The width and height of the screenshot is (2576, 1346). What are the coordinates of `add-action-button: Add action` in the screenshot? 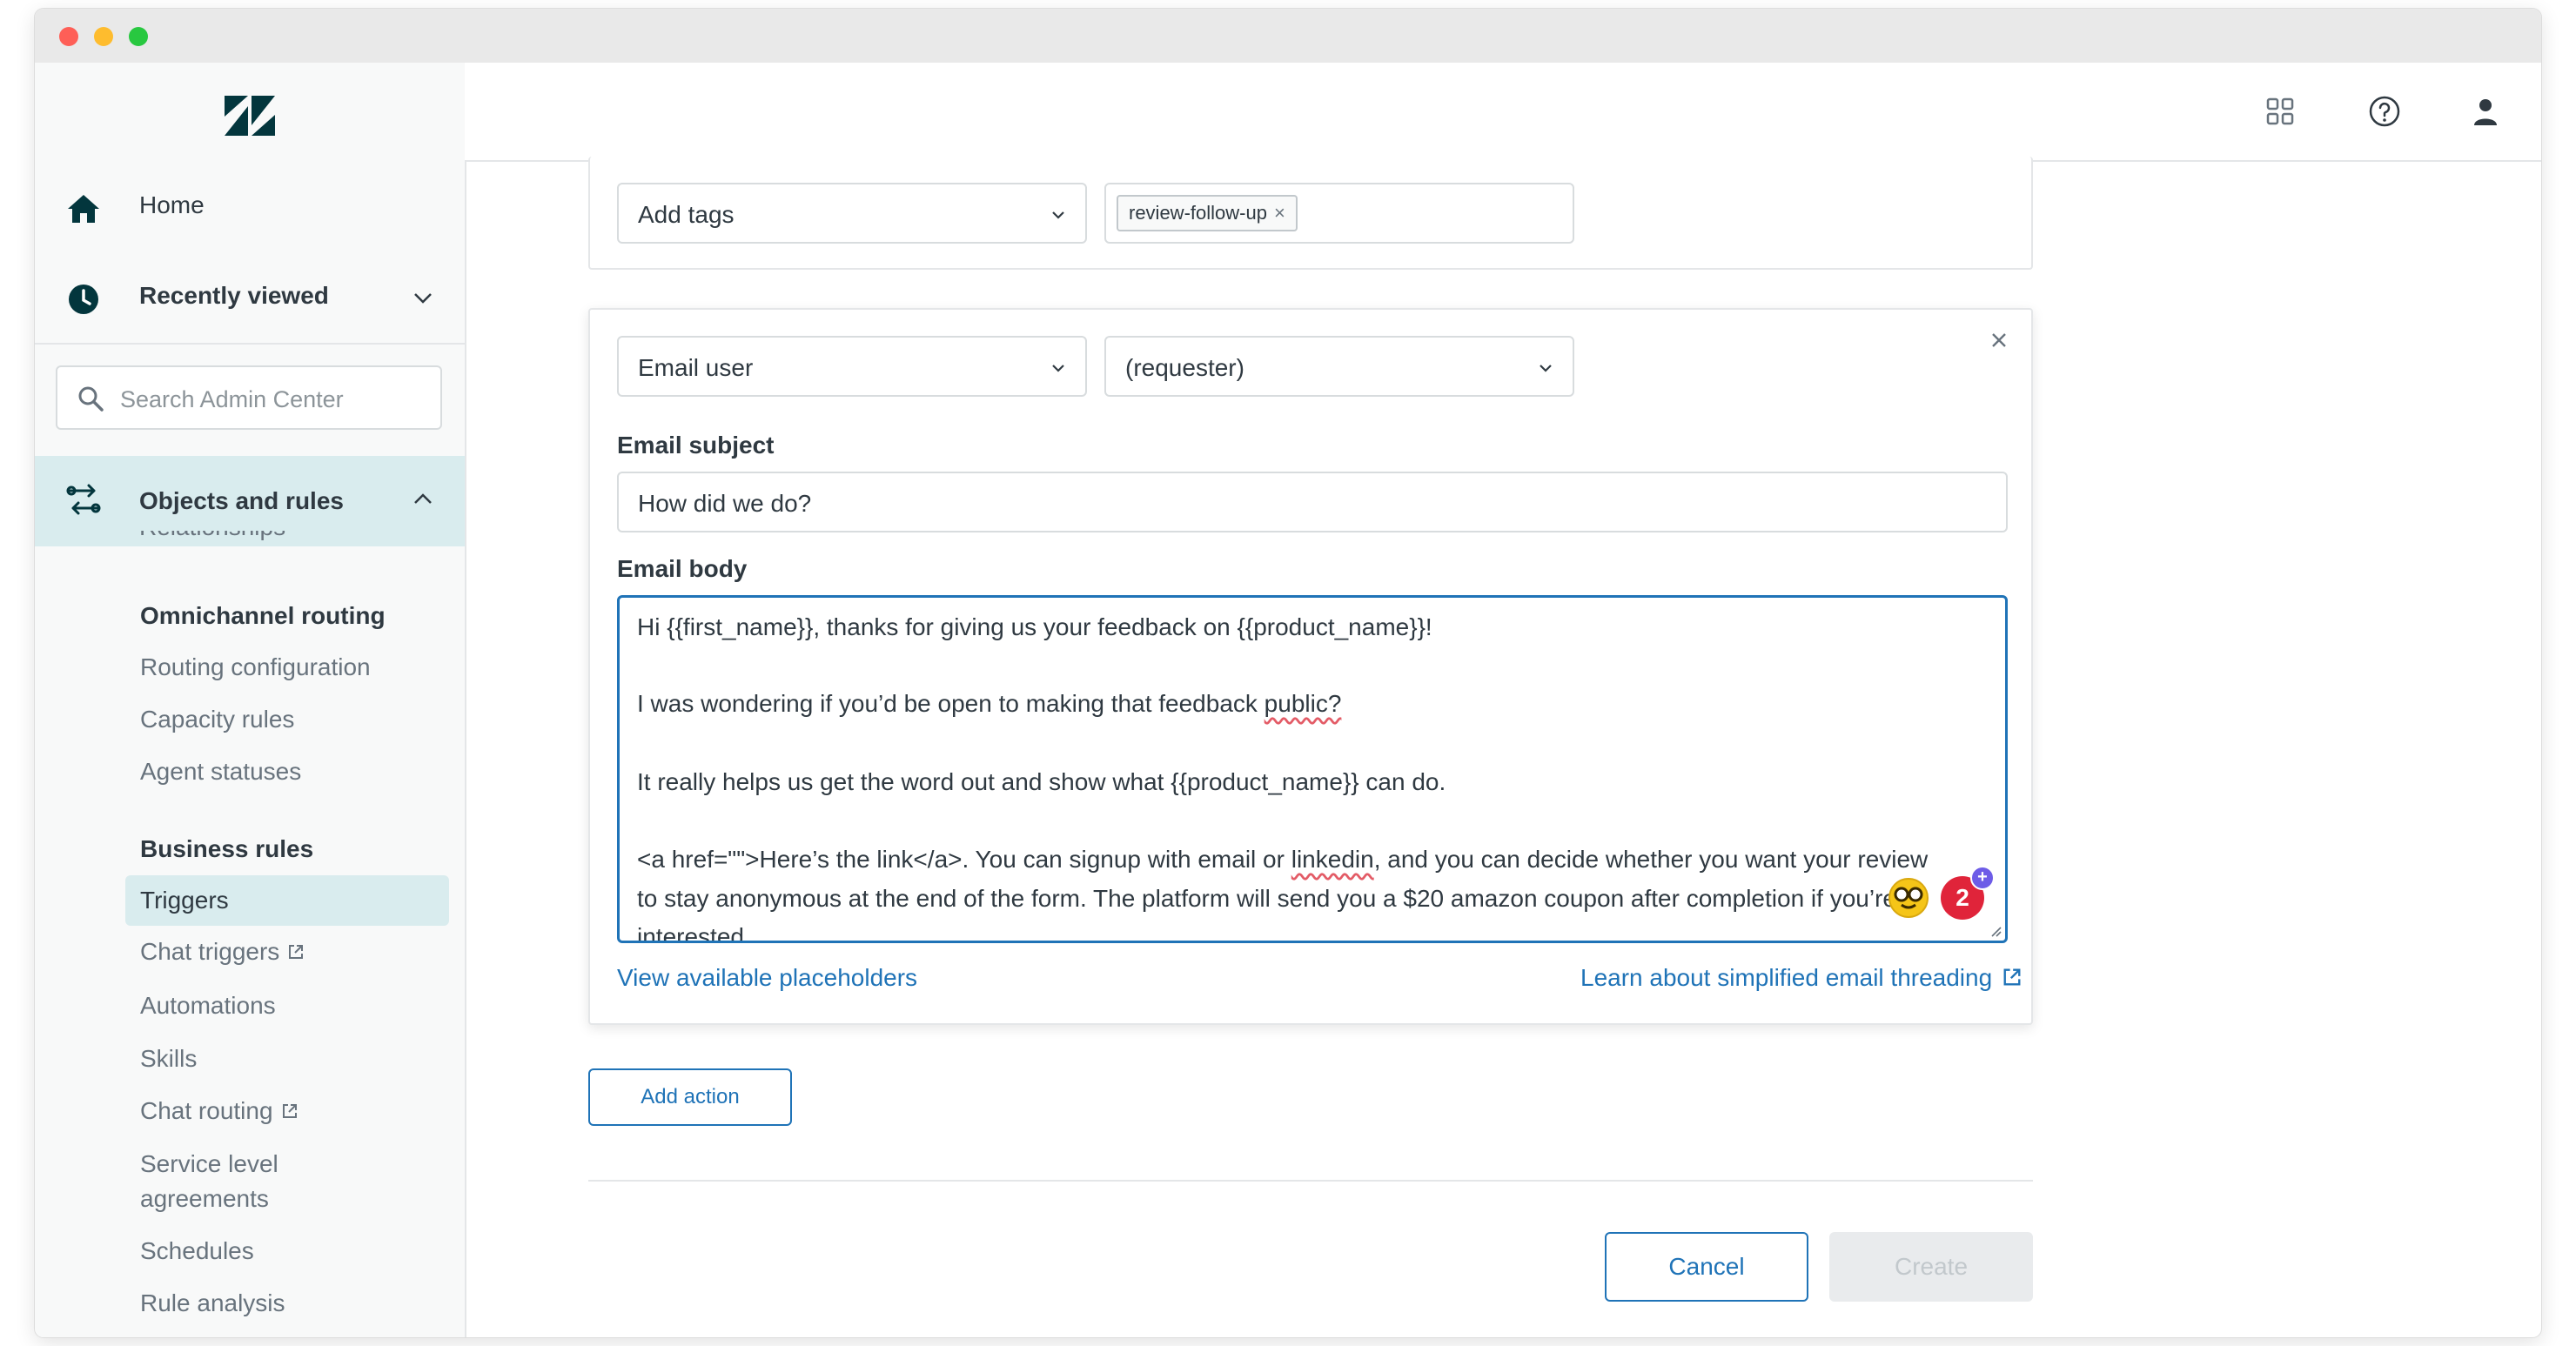 It's located at (690, 1097).